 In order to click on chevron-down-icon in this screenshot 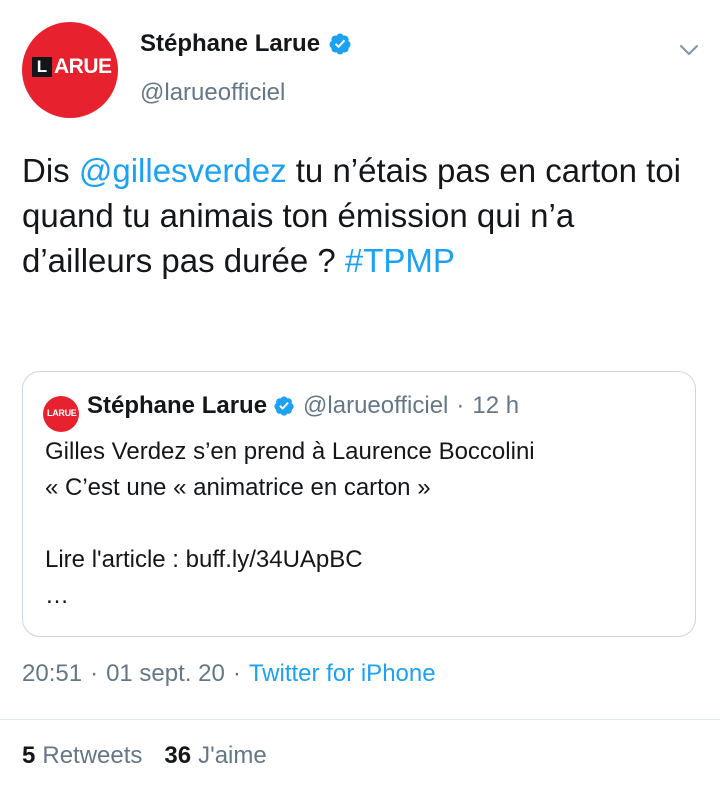, I will do `click(689, 50)`.